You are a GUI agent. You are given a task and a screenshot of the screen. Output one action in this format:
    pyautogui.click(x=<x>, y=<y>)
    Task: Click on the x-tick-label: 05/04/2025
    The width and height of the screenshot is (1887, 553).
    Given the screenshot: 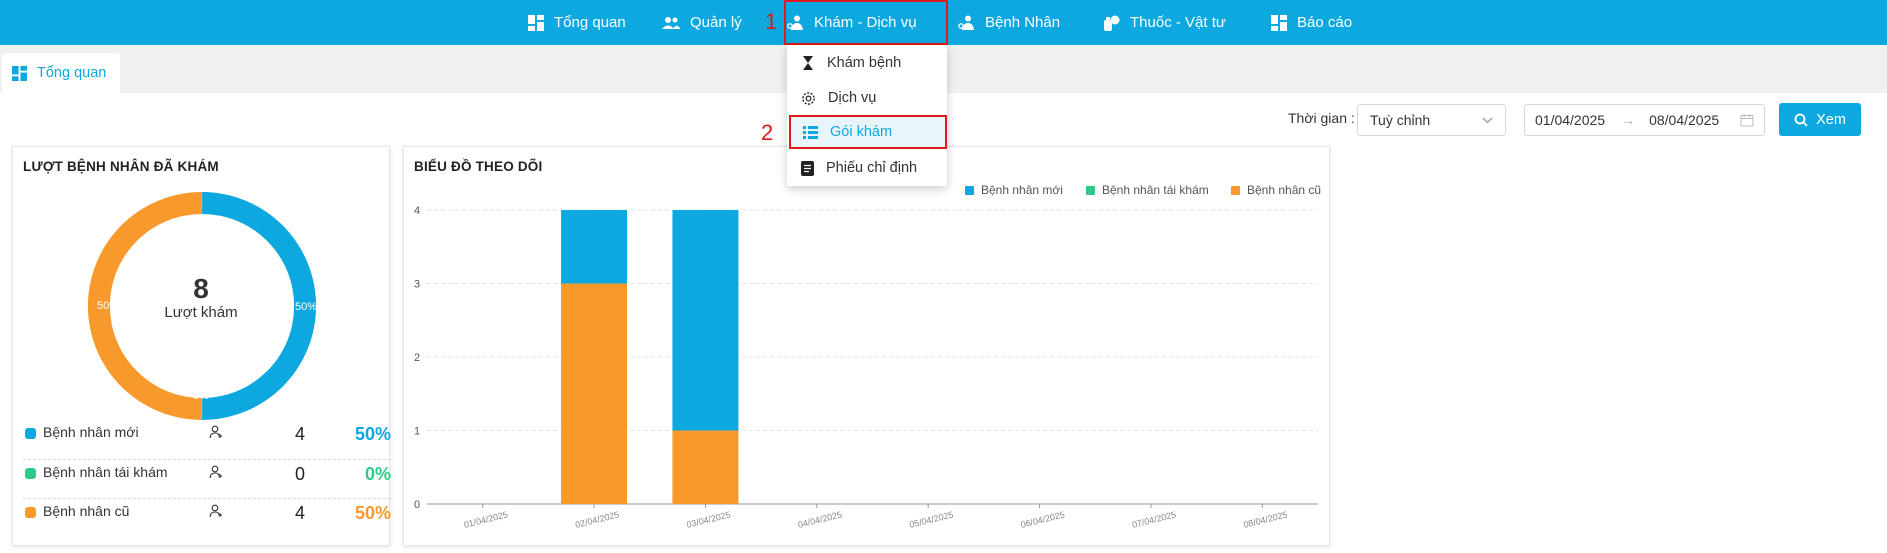 What is the action you would take?
    pyautogui.click(x=931, y=519)
    